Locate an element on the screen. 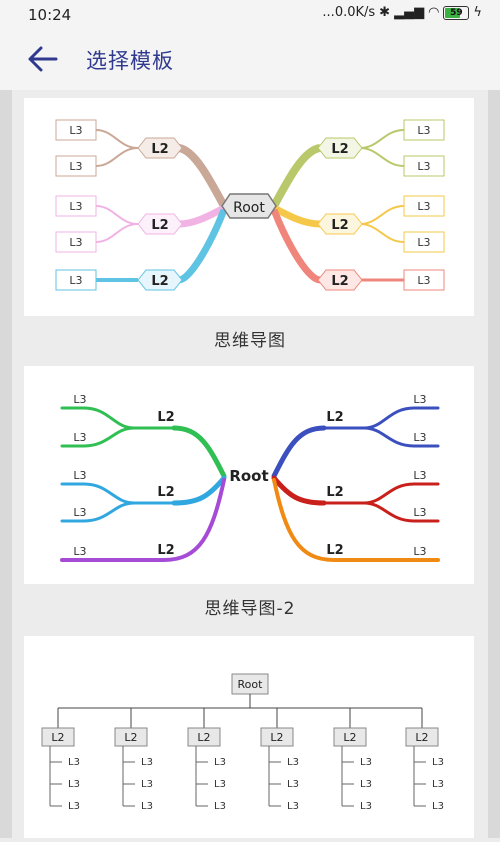 This screenshot has height=842, width=500. charging-icon: ϟ is located at coordinates (477, 12).